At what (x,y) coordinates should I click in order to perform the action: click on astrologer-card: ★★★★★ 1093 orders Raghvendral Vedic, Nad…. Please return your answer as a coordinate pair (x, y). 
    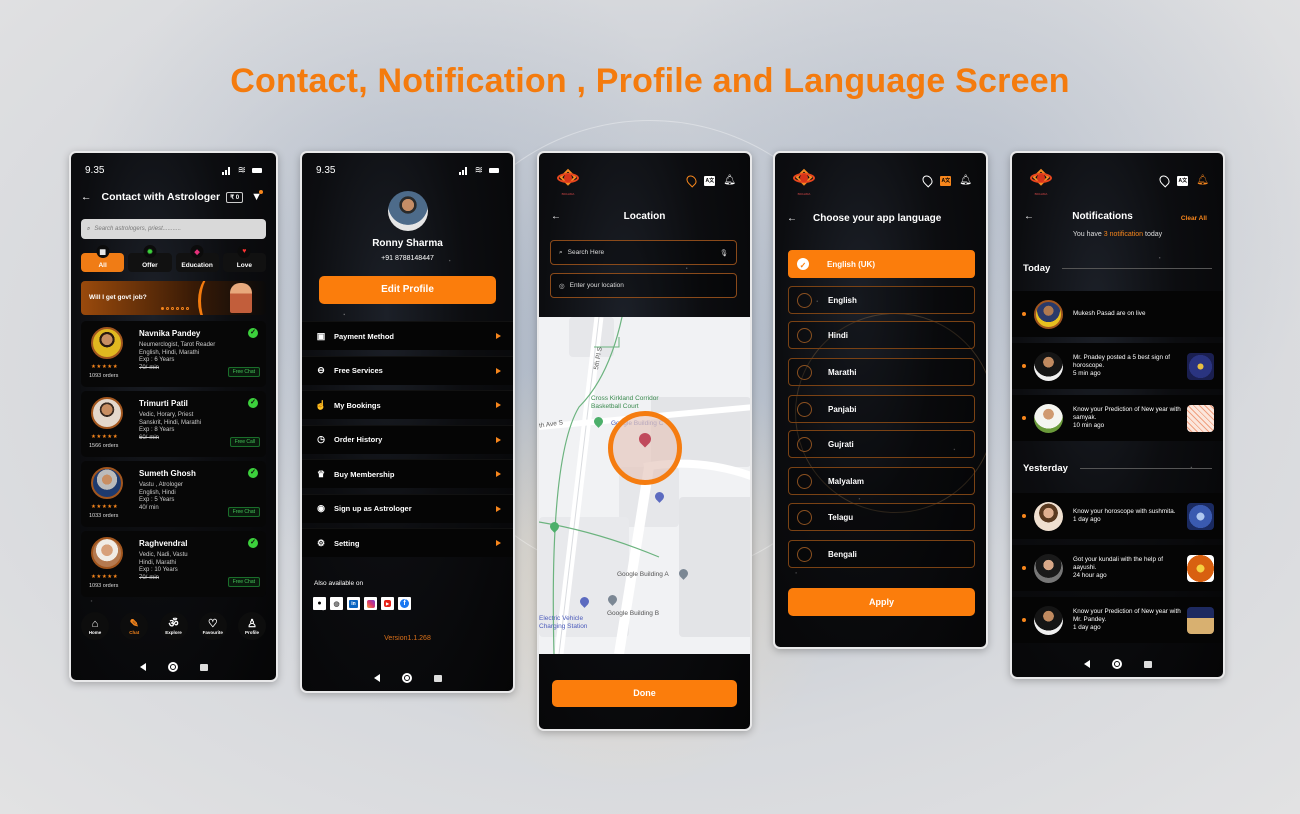
    Looking at the image, I should click on (173, 564).